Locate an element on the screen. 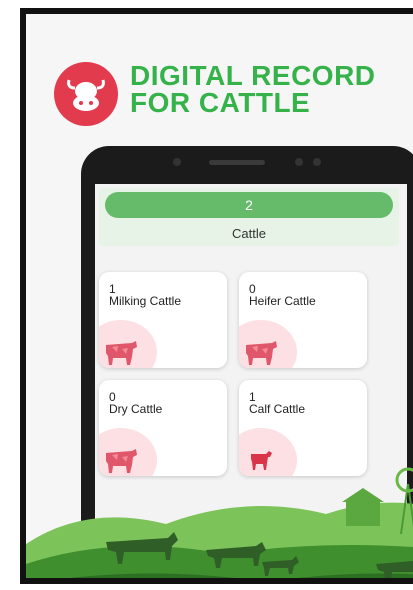  category-label: Heifer Cattle is located at coordinates (282, 301).